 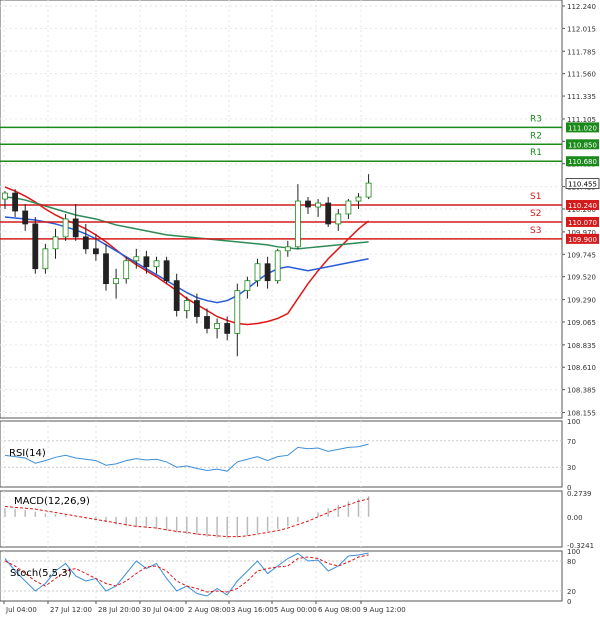 What do you see at coordinates (21, 610) in the screenshot?
I see `x-tick-label: Jul 04:00` at bounding box center [21, 610].